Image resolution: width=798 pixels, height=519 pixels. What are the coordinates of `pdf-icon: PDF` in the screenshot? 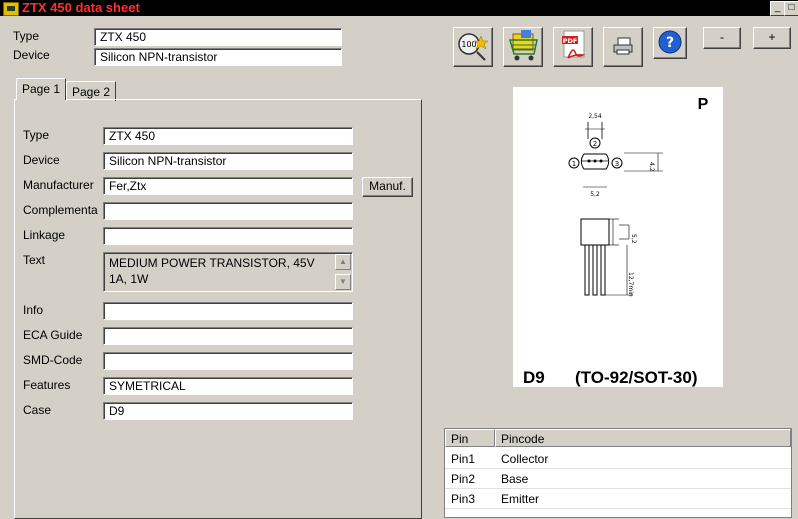 It's located at (574, 44).